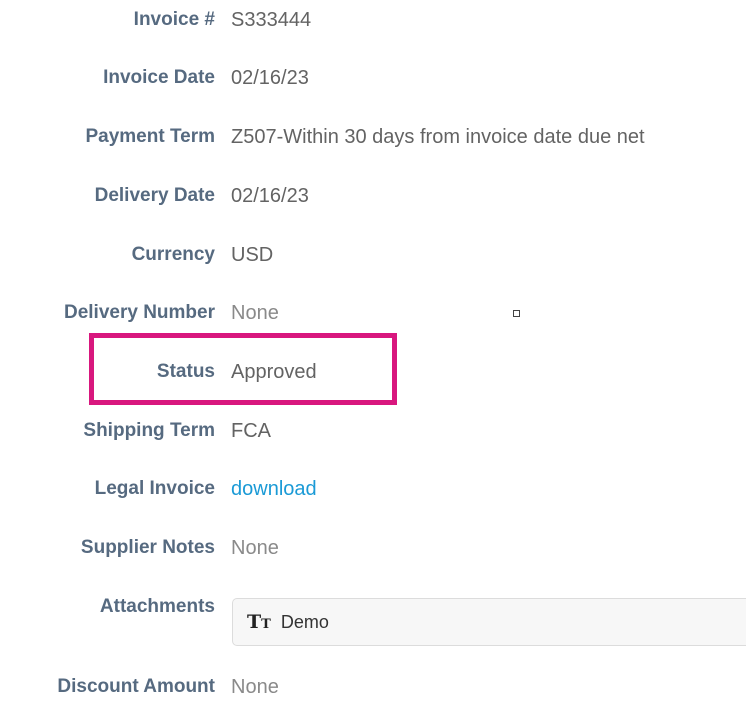  I want to click on legal-invoice-download-link: download, so click(274, 489).